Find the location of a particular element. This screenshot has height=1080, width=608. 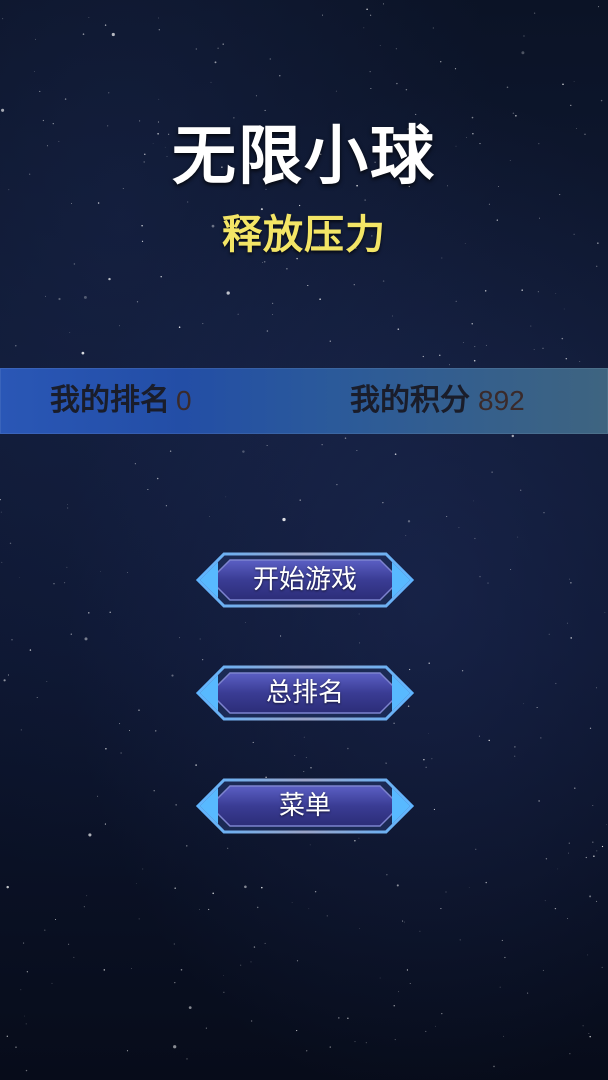

leaderboard-button: 总排名 is located at coordinates (305, 693).